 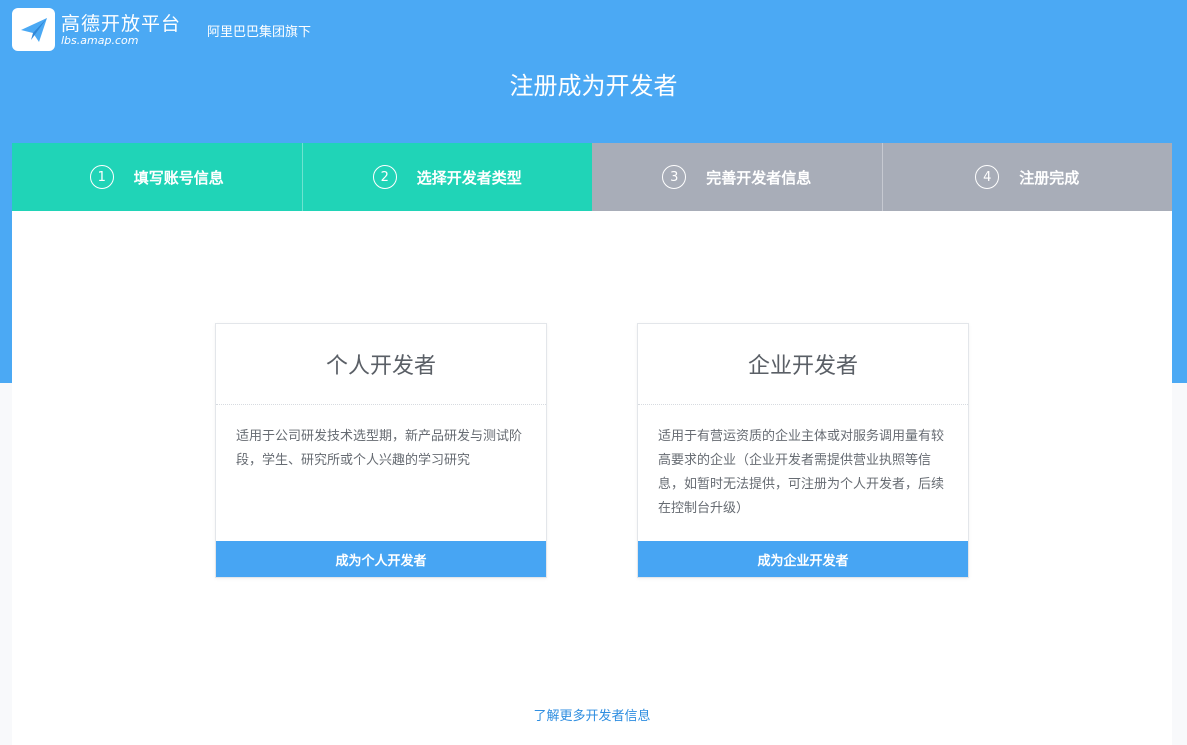 I want to click on step-complete-info: 3 完善开发者信息, so click(x=737, y=177).